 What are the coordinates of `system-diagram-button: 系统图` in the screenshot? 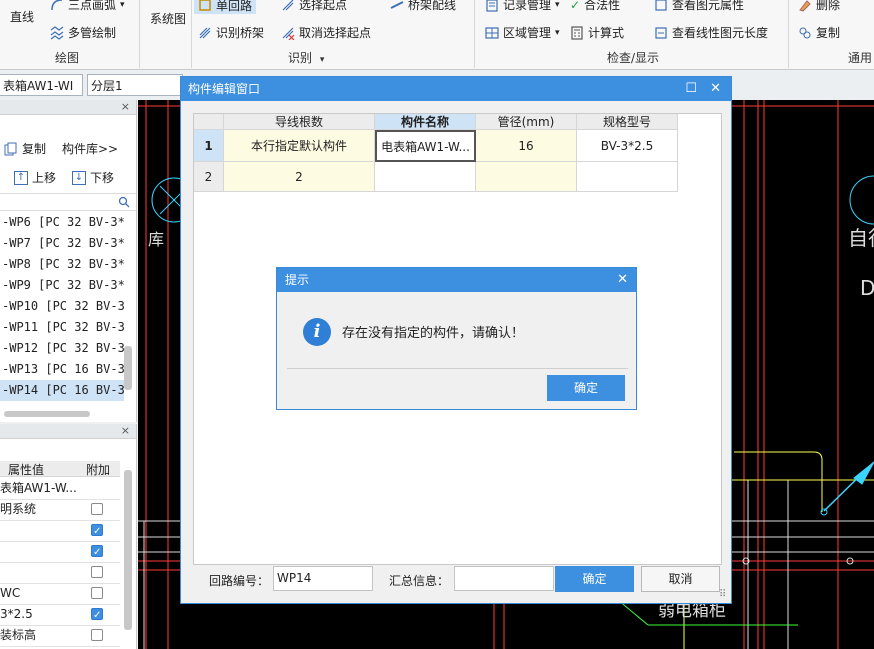 It's located at (168, 18).